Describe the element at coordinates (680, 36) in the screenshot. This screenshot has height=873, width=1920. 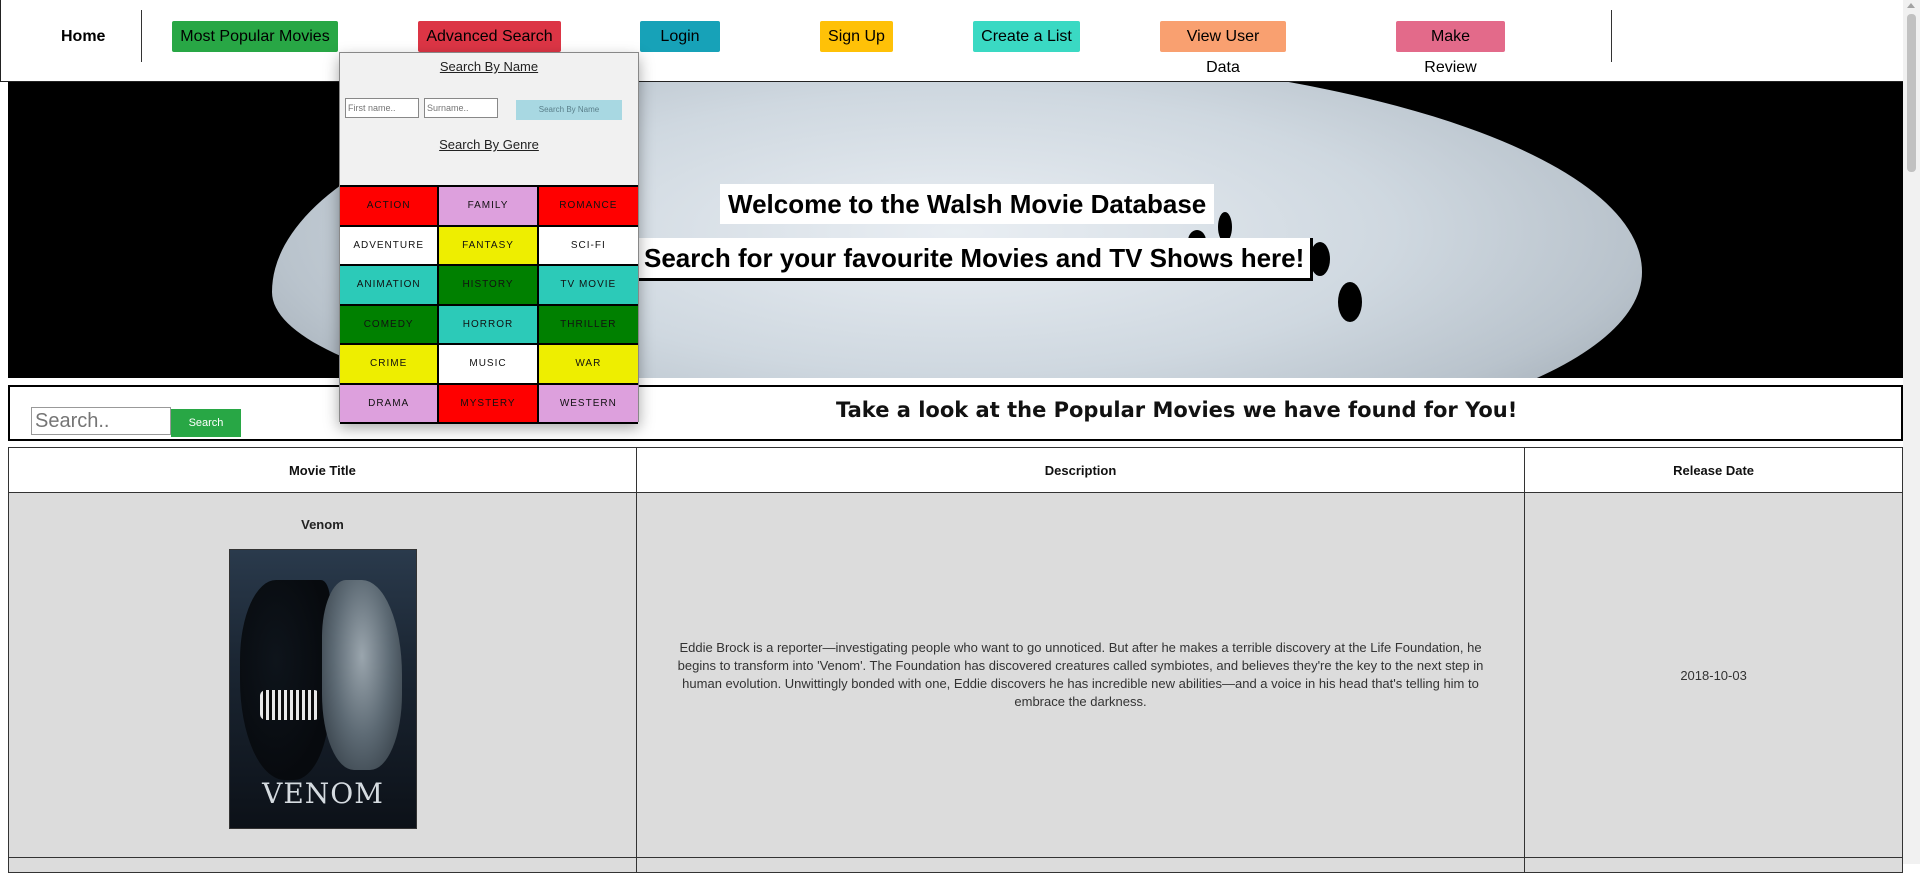
I see `nav-login-button: Login` at that location.